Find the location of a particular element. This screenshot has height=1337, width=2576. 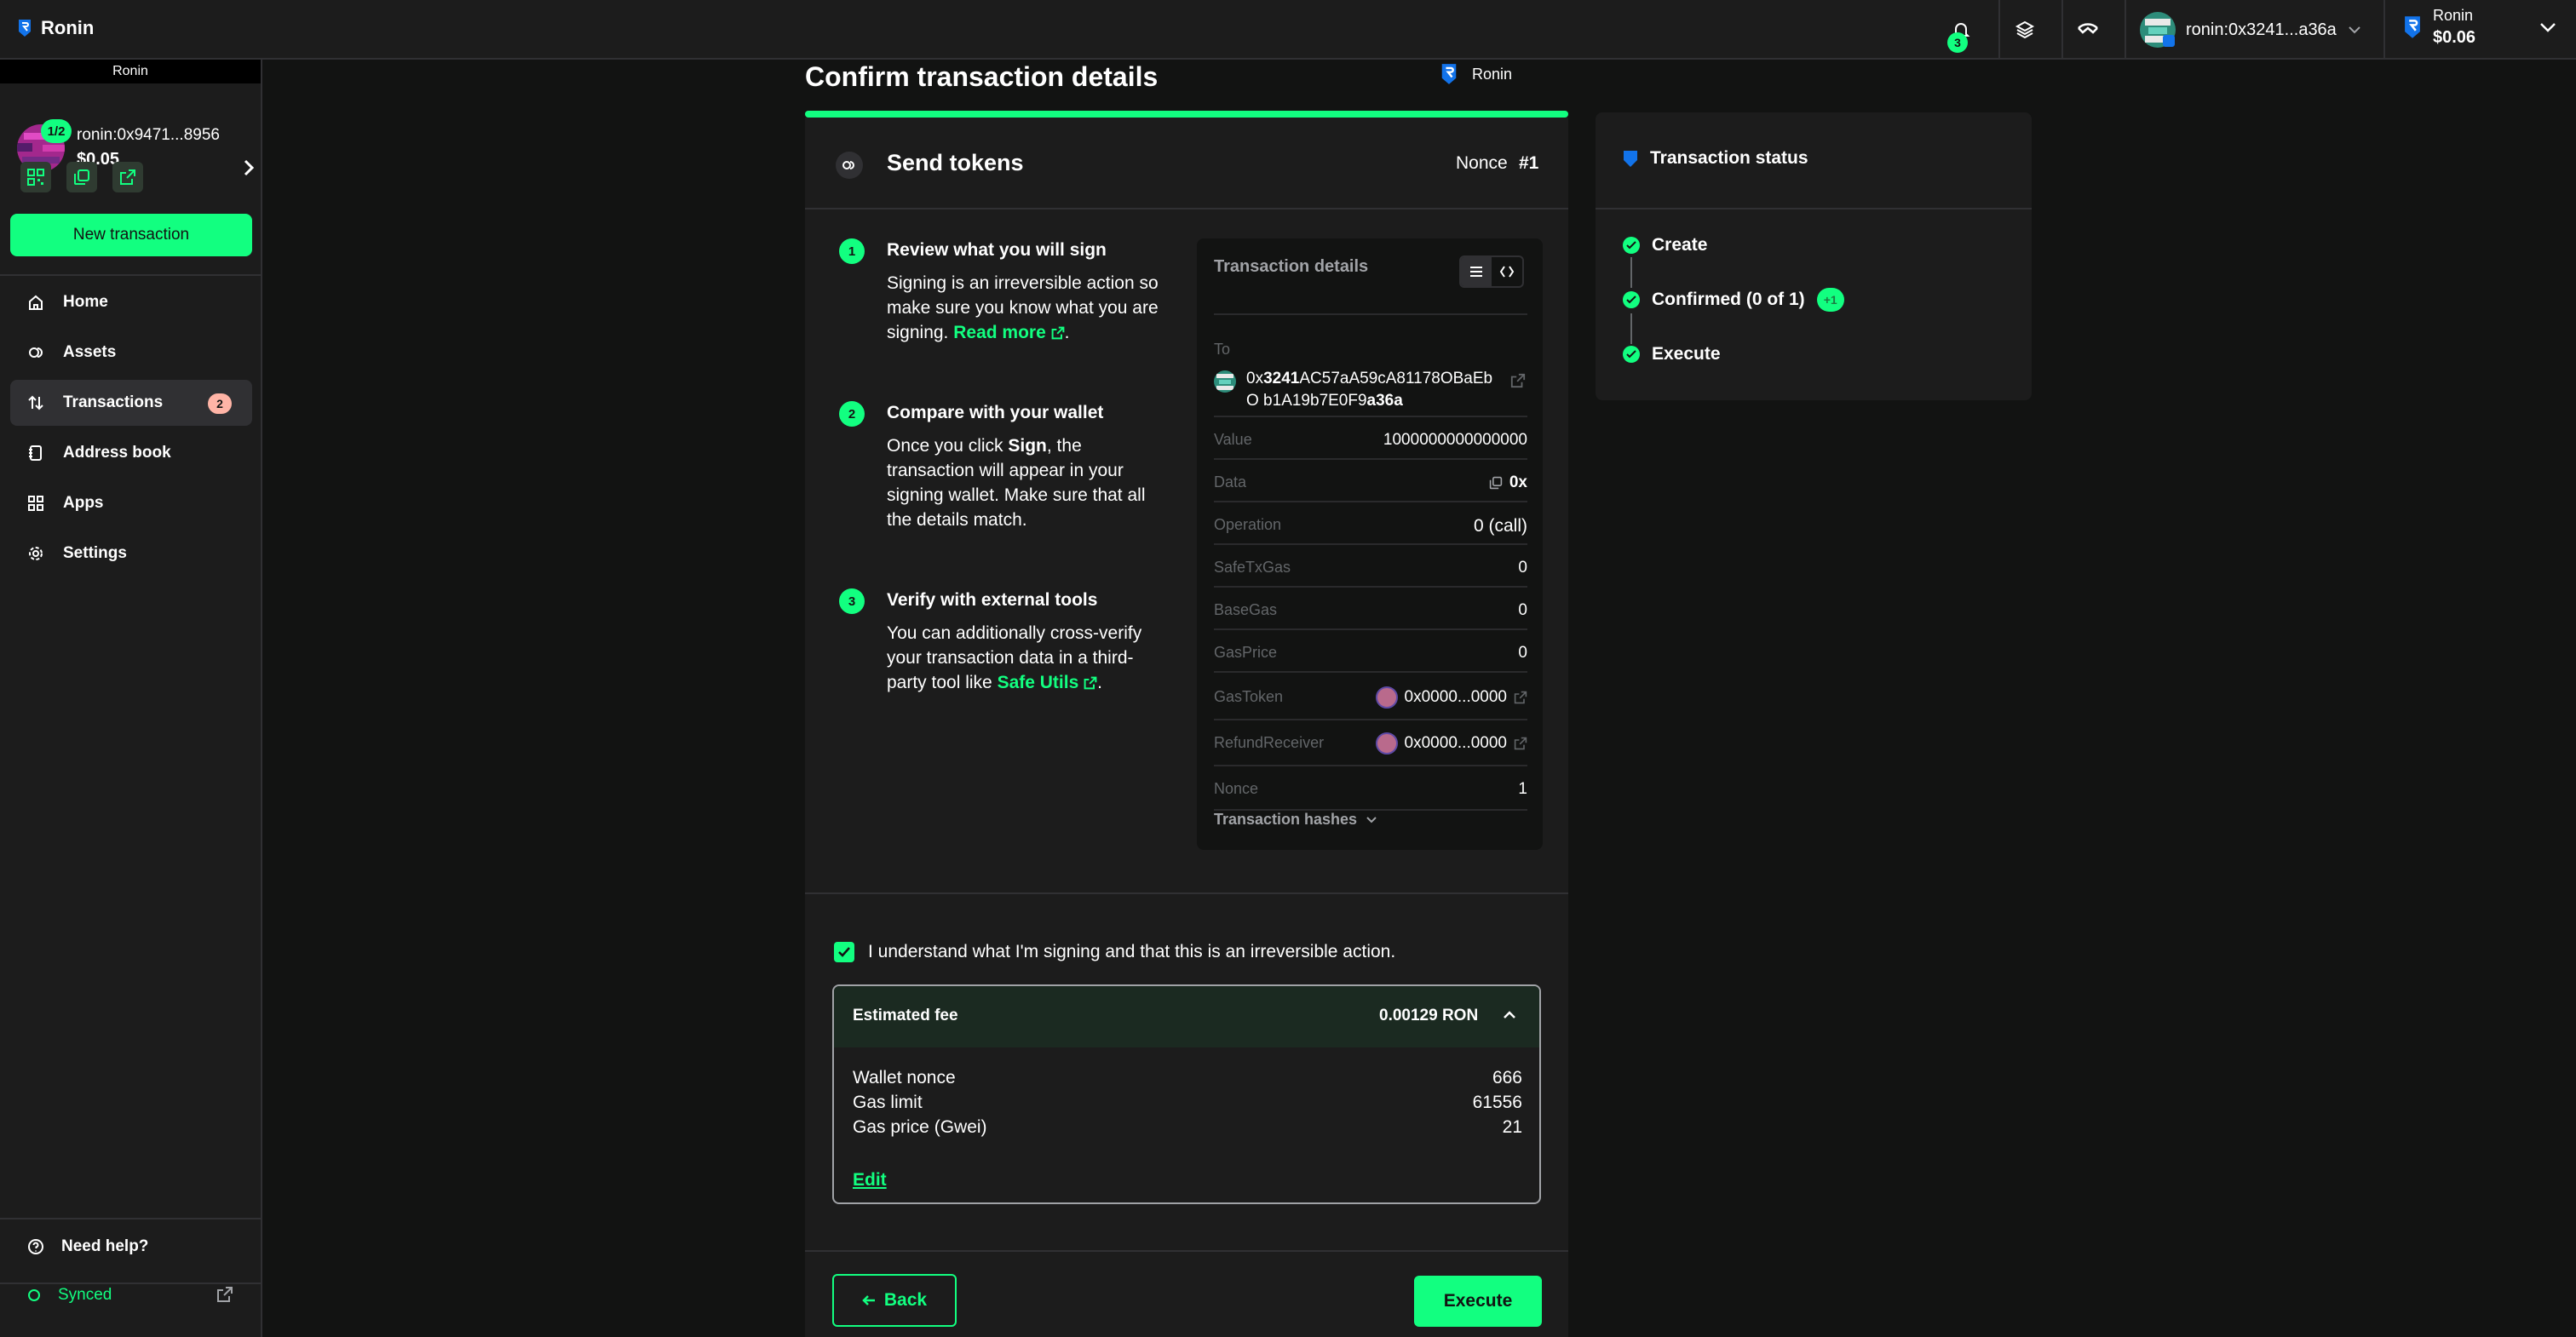

walletconnect-icon is located at coordinates (2088, 30).